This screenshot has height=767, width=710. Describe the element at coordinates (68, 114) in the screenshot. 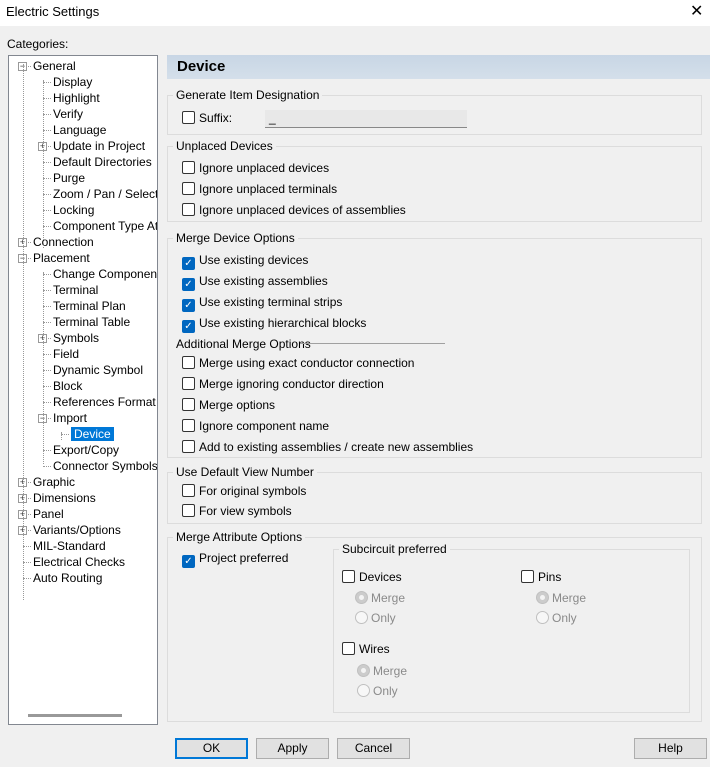

I see `tree-item: Verify` at that location.